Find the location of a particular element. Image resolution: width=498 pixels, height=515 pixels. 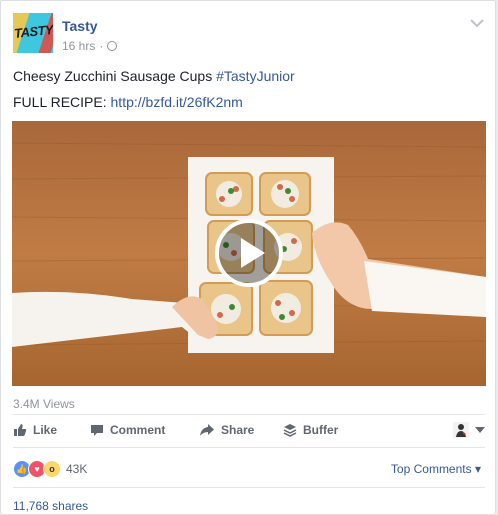

recipe-label: FULL RECIPE: is located at coordinates (62, 102).